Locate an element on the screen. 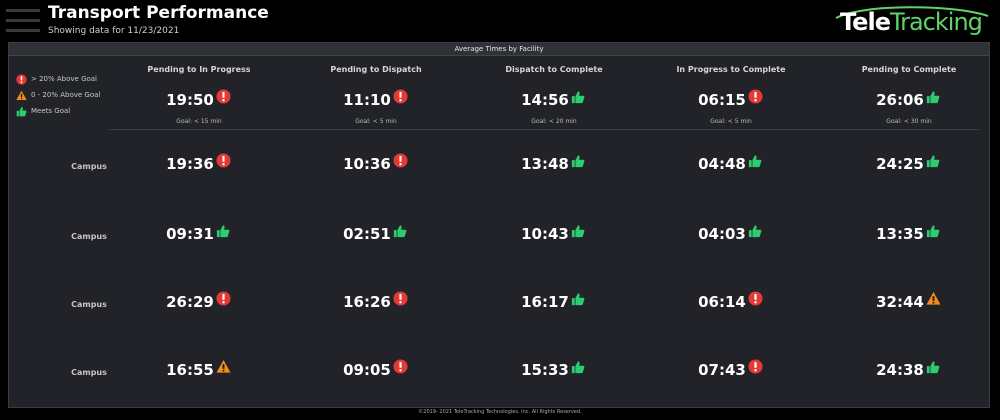 The width and height of the screenshot is (1000, 420). goal-label: Goal: < 20 min is located at coordinates (554, 121).